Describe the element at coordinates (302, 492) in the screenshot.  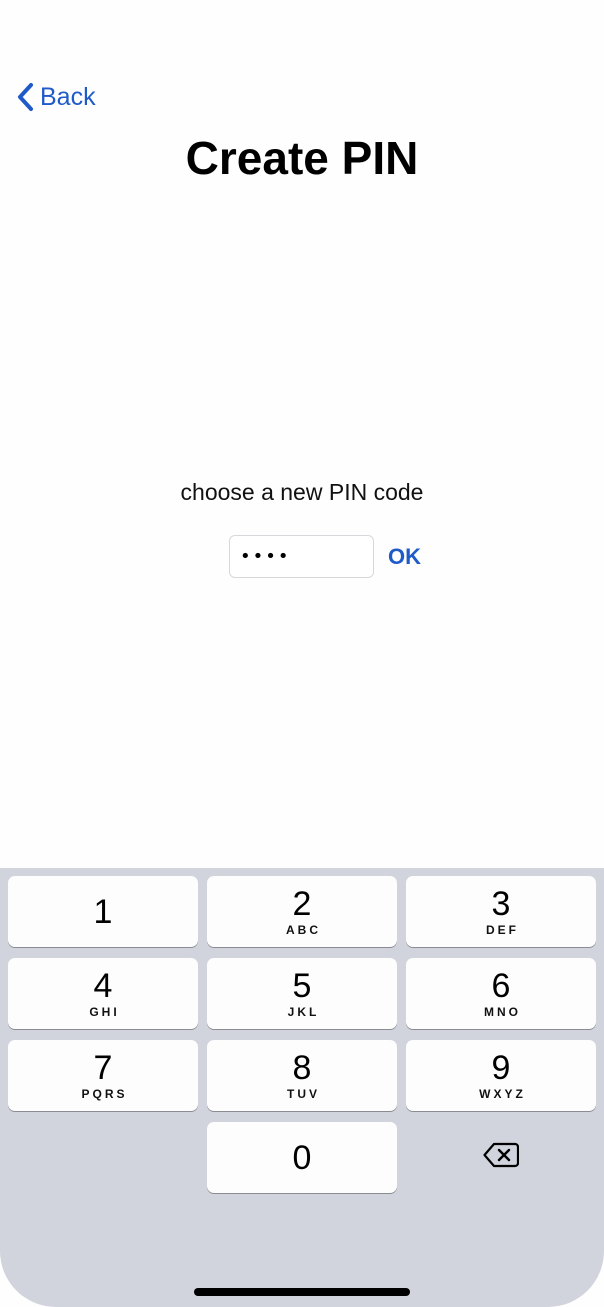
I see `pin-prompt: choose a new PIN code` at that location.